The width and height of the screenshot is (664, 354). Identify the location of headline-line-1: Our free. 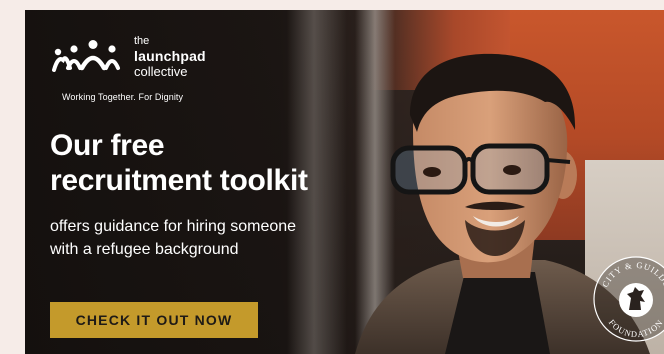
(107, 145).